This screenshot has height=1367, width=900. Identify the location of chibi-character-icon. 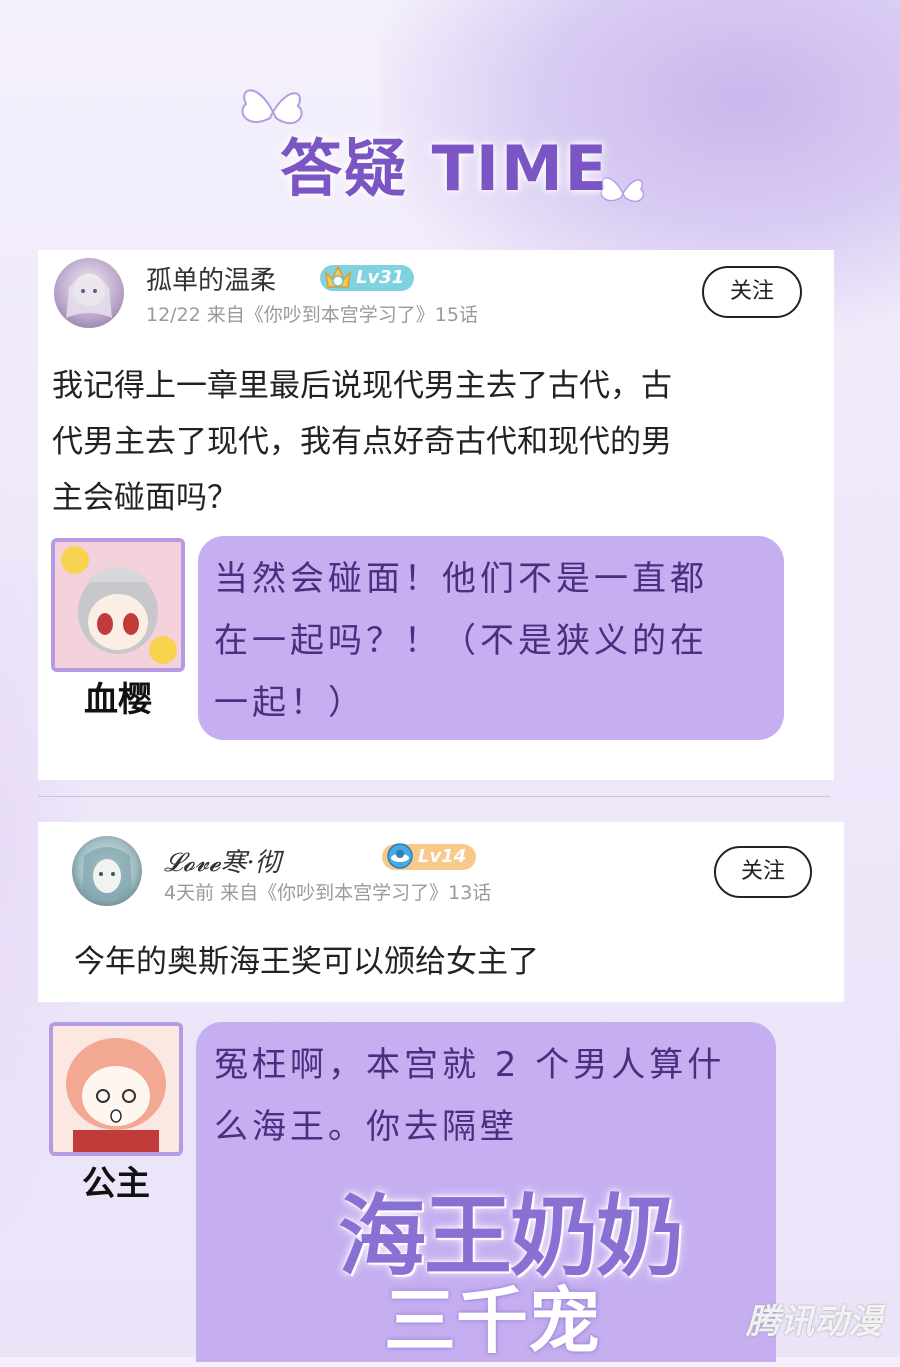
(118, 605).